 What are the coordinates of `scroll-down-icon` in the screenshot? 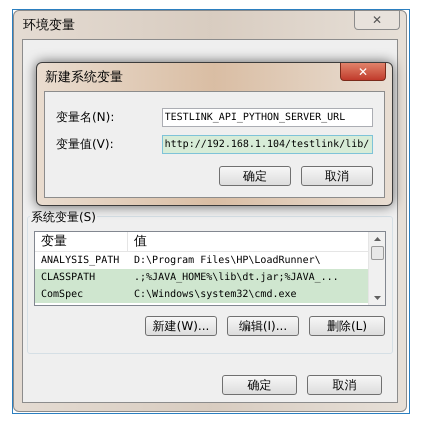 It's located at (377, 298).